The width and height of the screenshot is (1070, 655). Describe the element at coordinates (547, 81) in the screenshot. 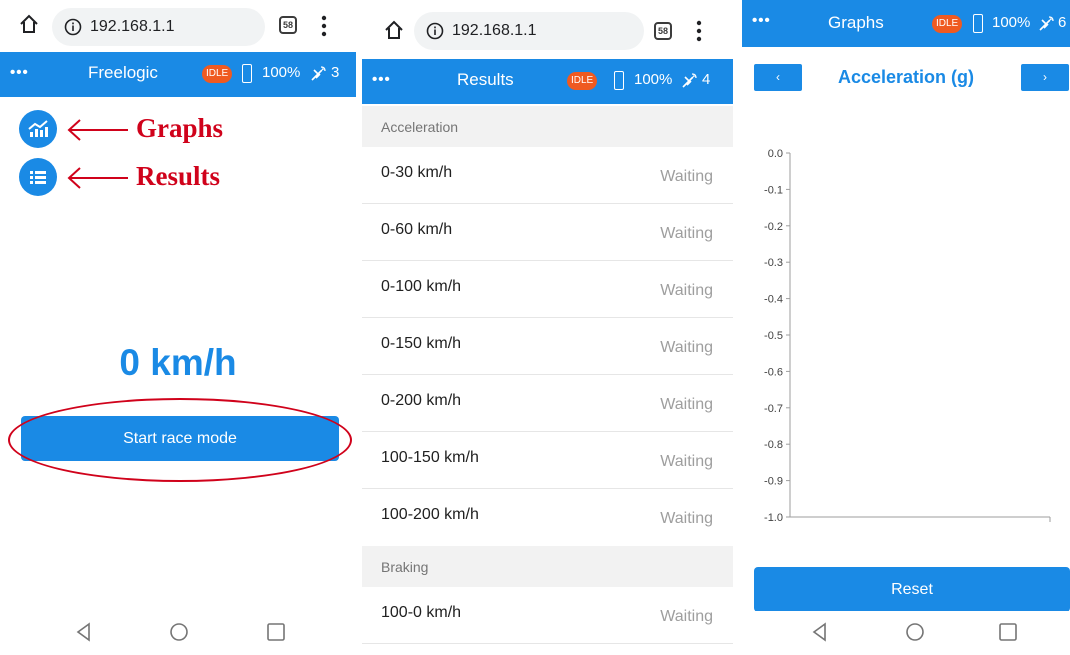

I see `app-header: ••• Results IDLE 100% 4` at that location.